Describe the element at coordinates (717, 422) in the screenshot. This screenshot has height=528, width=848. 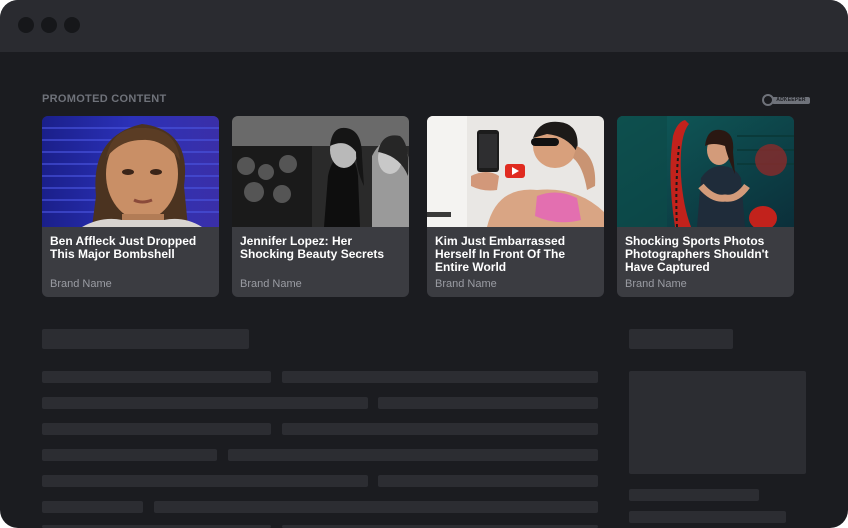
I see `skeleton-sidebar-image` at that location.